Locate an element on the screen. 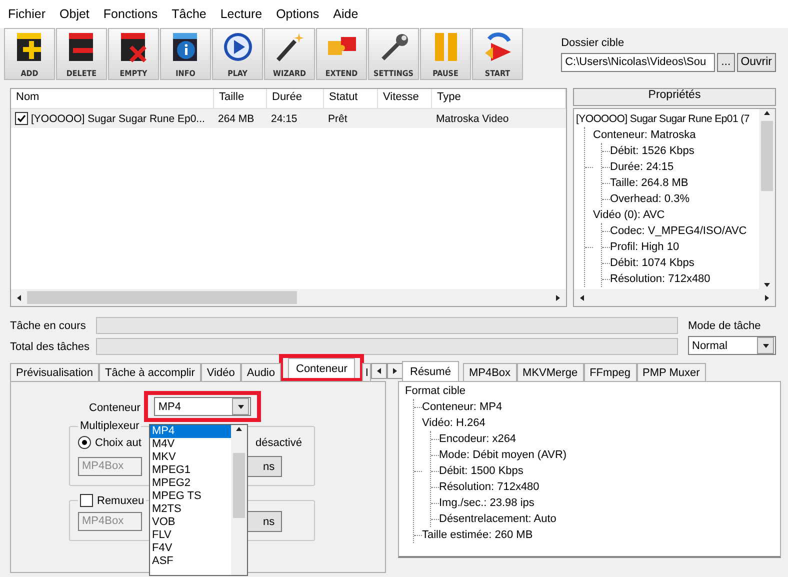 This screenshot has width=788, height=577. column-header: Vitesse is located at coordinates (405, 98).